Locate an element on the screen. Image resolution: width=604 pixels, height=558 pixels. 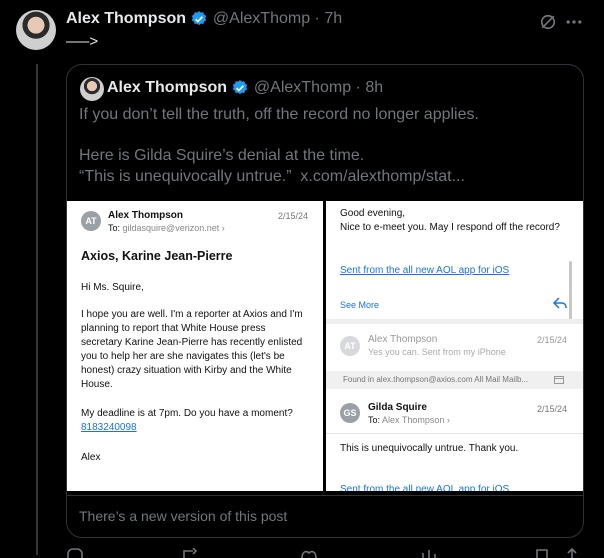
new-version-notice: There’s a new version of this post is located at coordinates (325, 516).